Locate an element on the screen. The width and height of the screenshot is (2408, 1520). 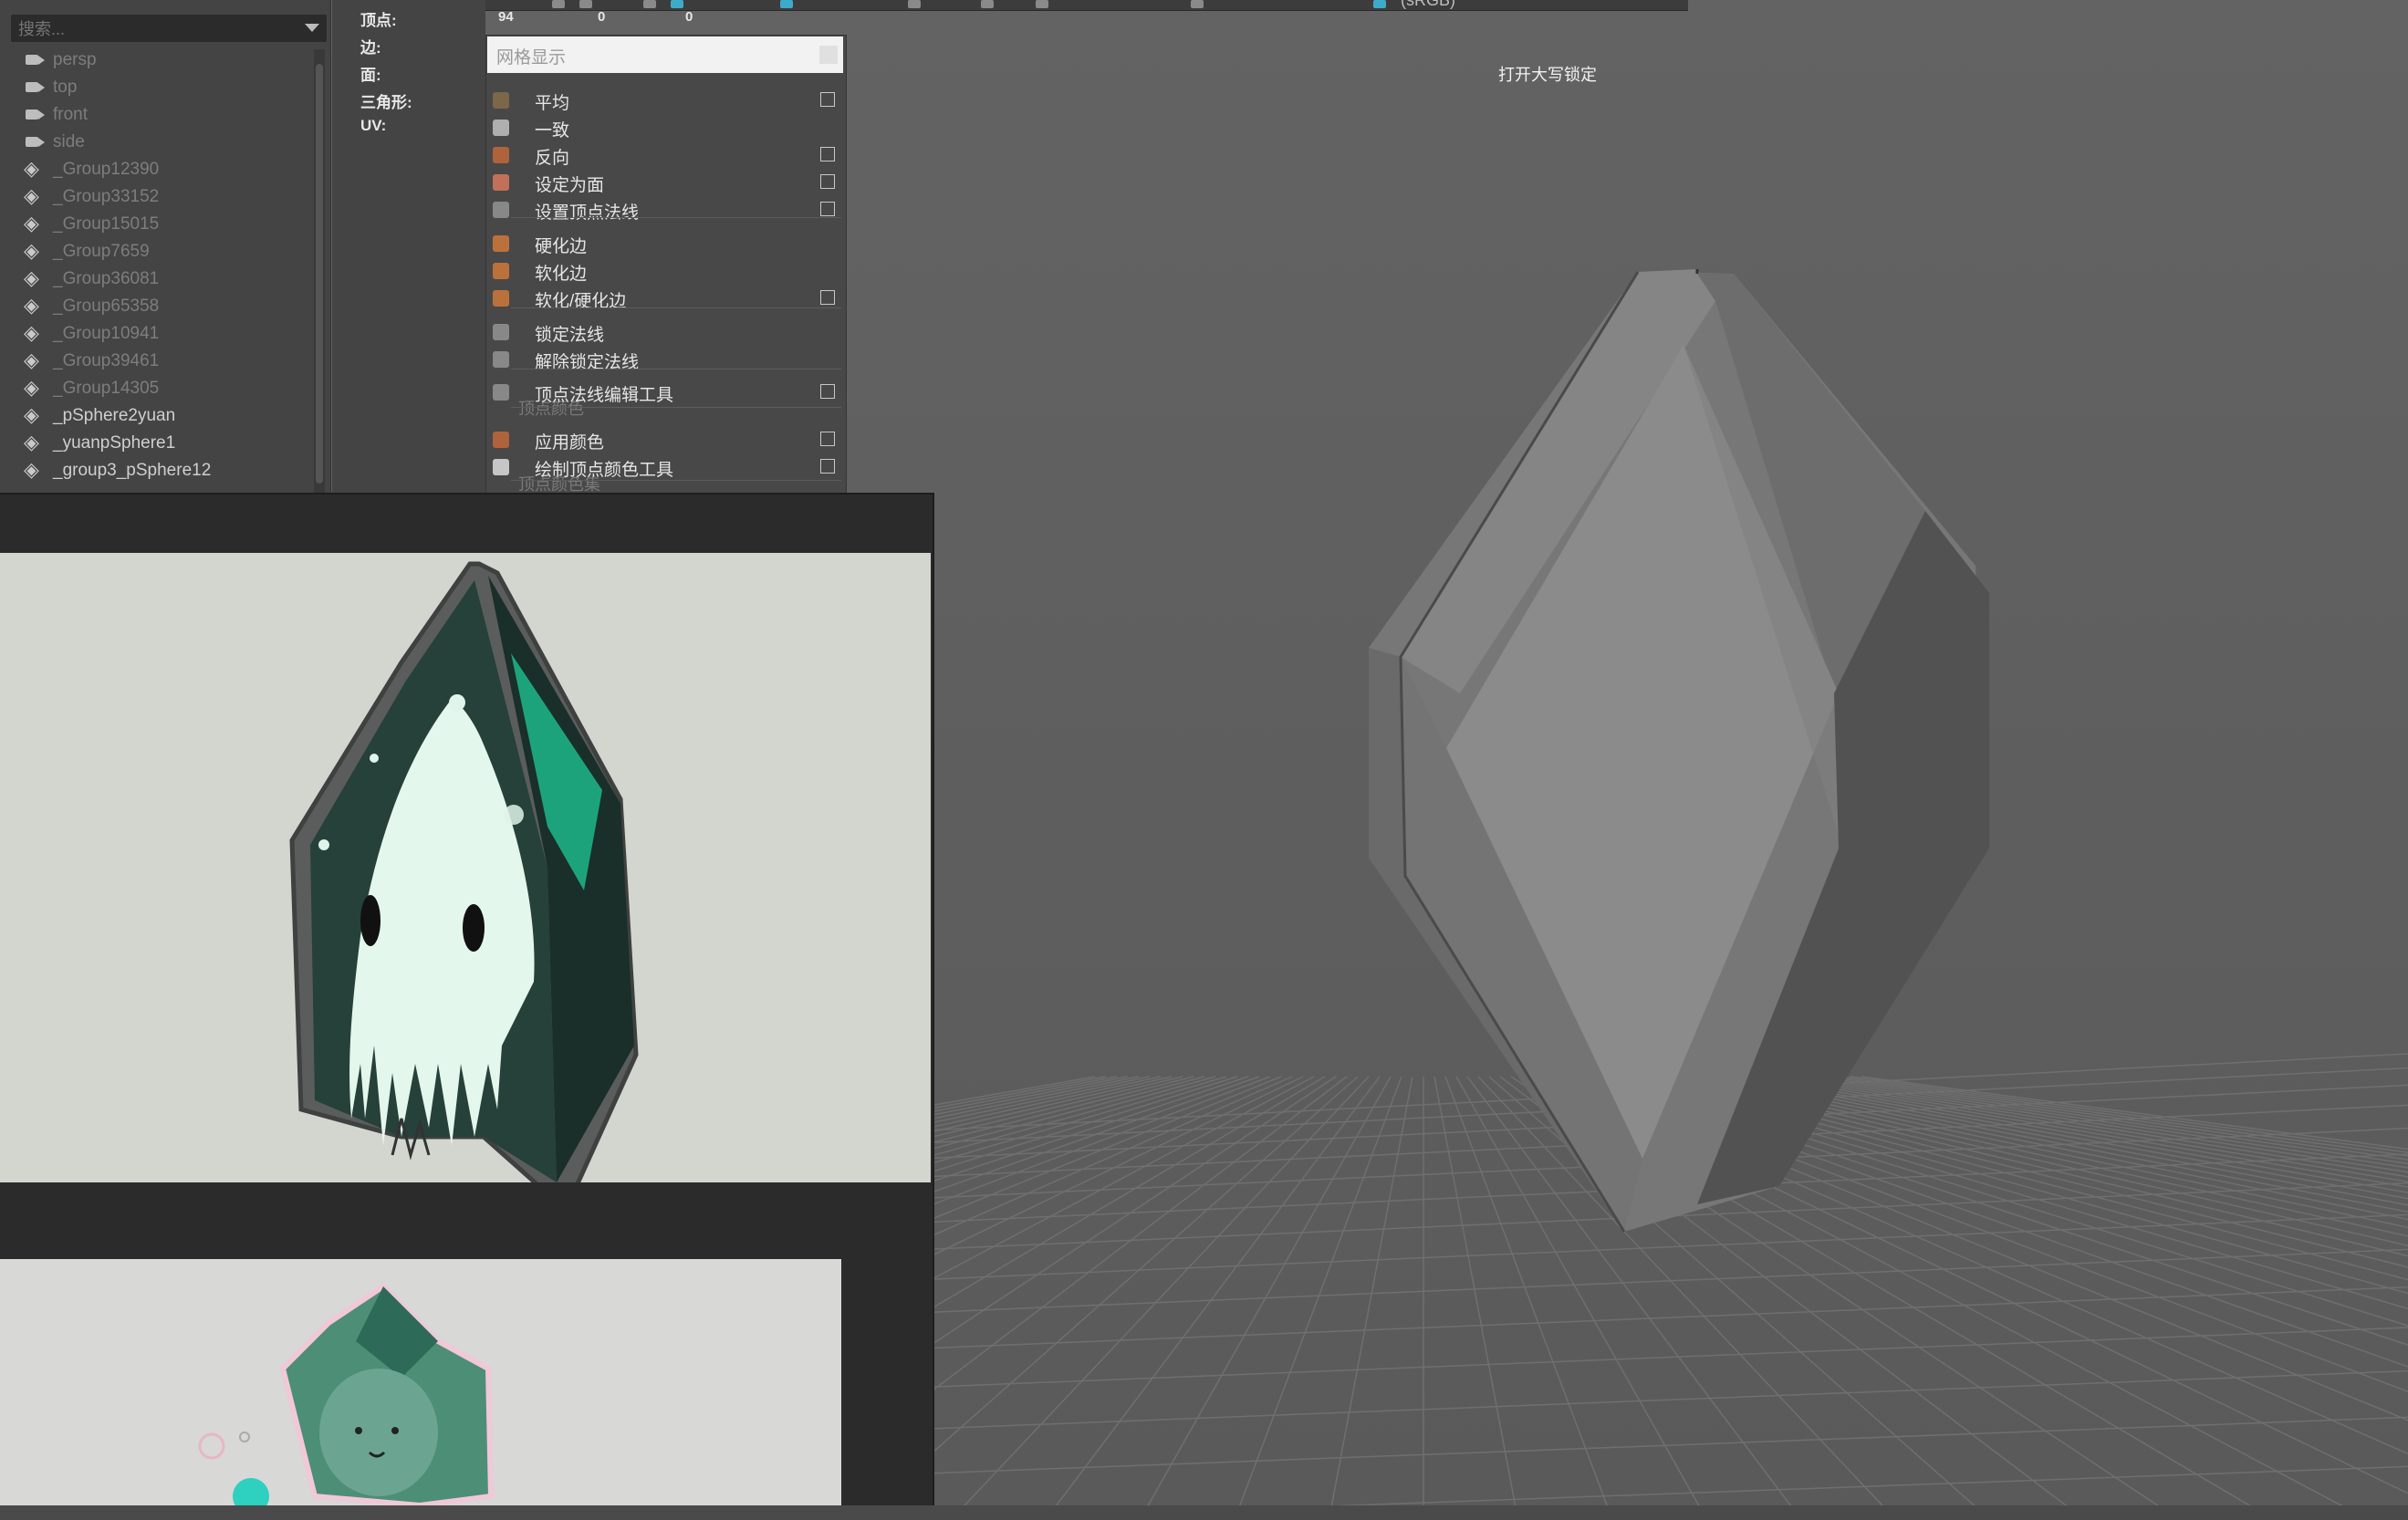
menu-title-bar: 网格显示 is located at coordinates (665, 54).